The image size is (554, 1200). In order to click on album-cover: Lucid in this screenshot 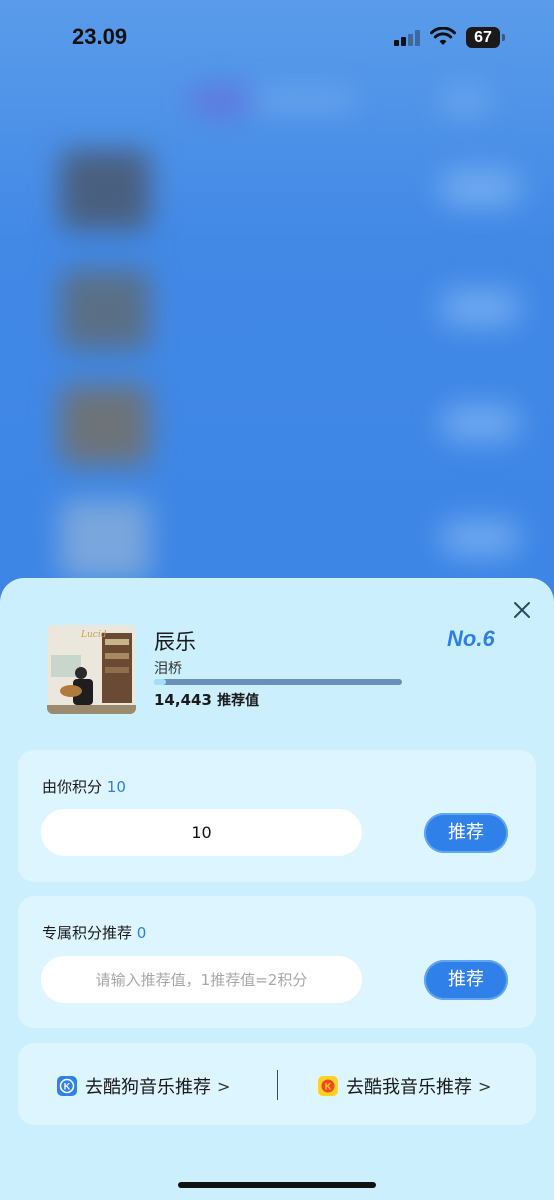, I will do `click(91, 669)`.